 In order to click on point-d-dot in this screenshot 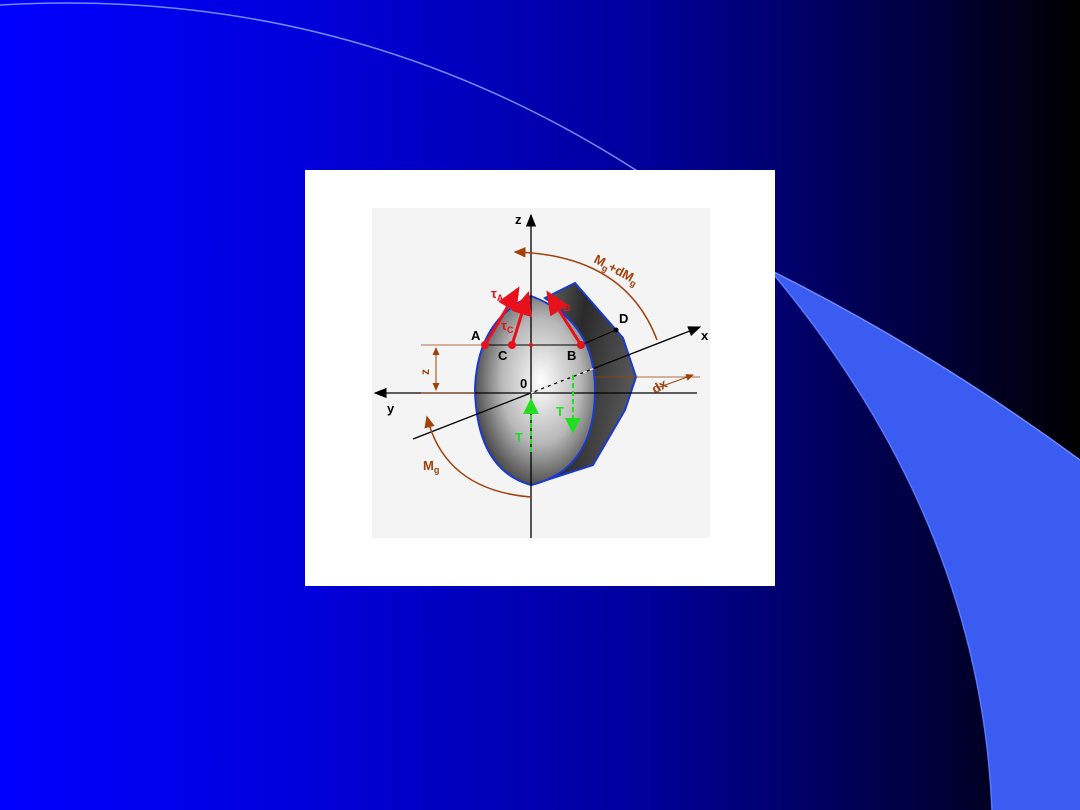, I will do `click(616, 330)`.